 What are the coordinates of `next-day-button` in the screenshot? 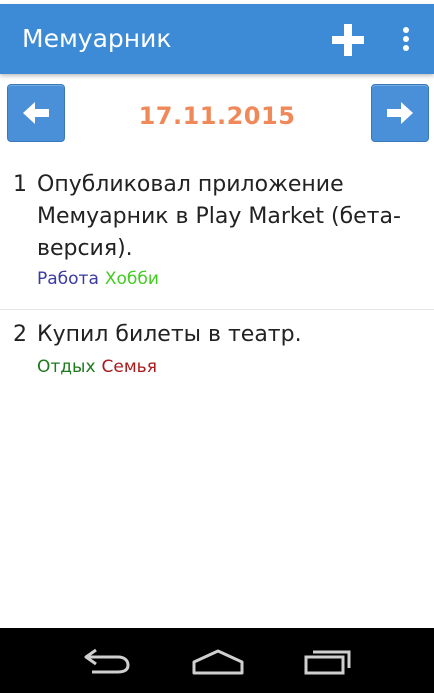 It's located at (400, 113).